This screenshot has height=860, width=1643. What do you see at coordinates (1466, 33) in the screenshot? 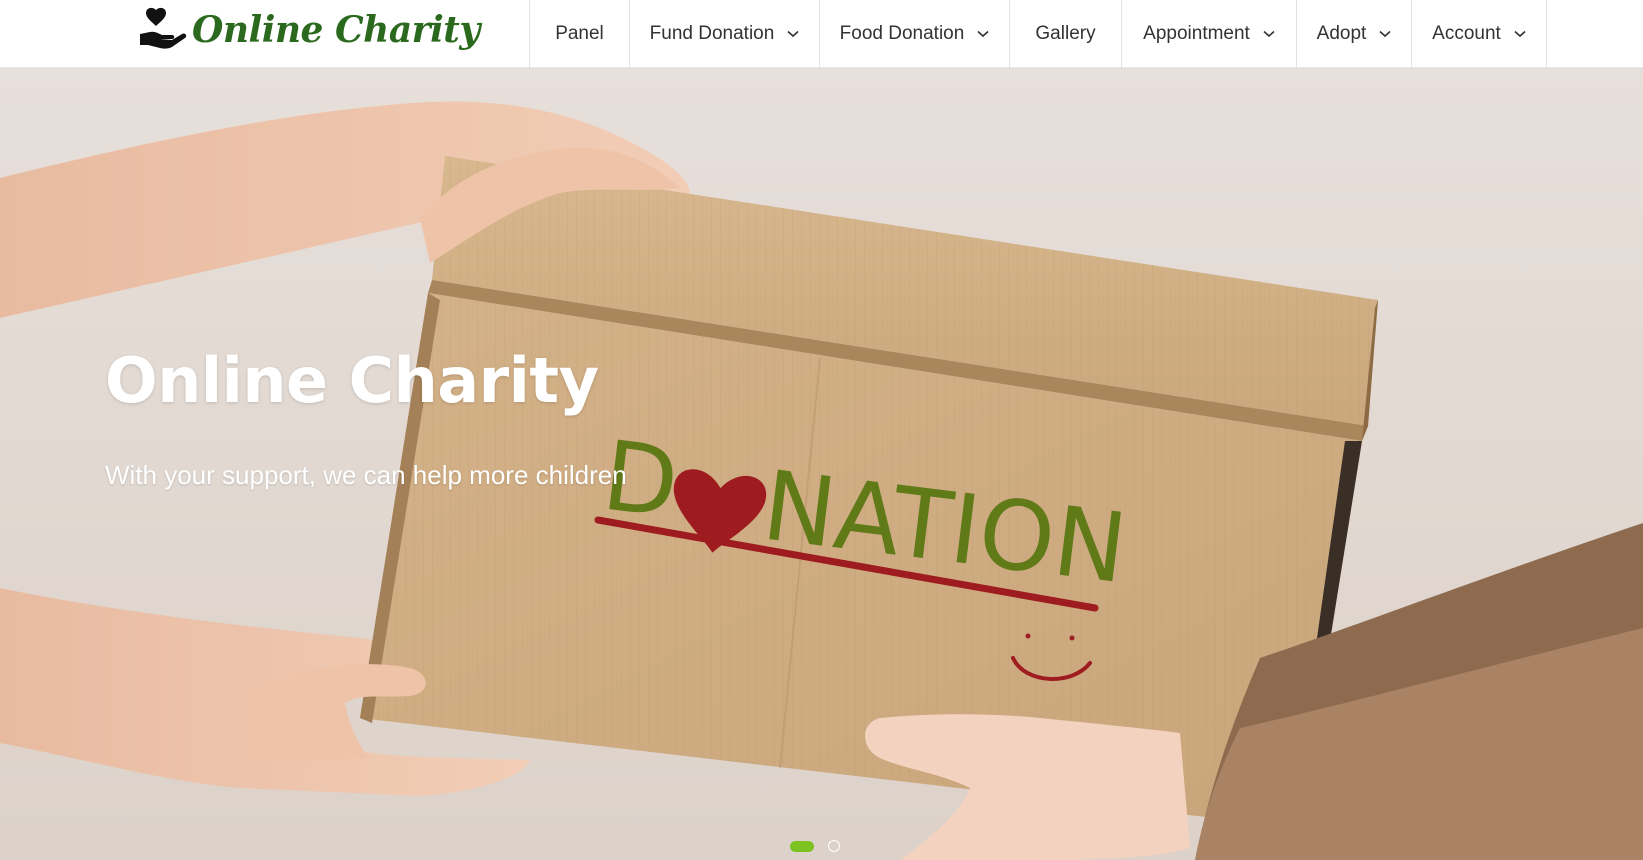
I see `nav-item-label: Account` at bounding box center [1466, 33].